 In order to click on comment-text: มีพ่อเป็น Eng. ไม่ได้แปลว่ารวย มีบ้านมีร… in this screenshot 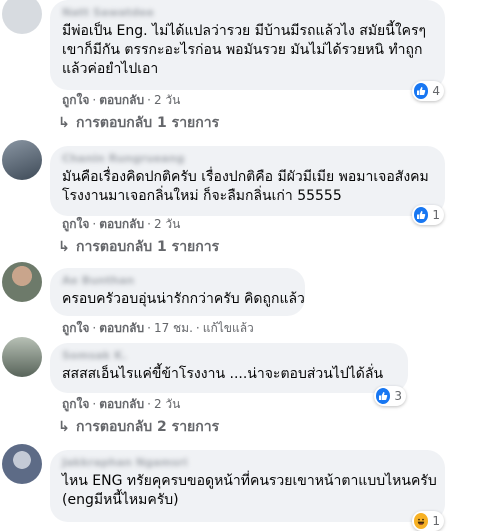, I will do `click(244, 50)`.